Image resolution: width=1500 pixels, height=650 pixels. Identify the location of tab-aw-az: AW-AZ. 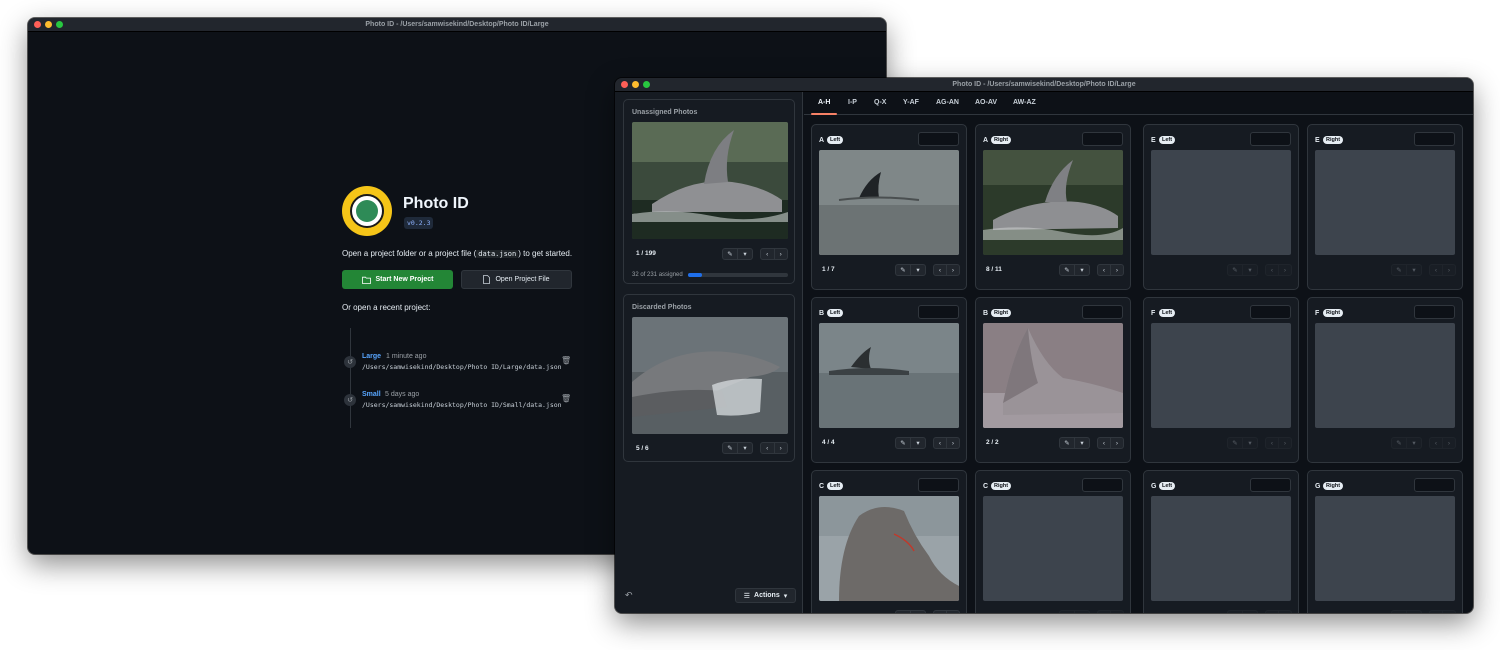
(1024, 102).